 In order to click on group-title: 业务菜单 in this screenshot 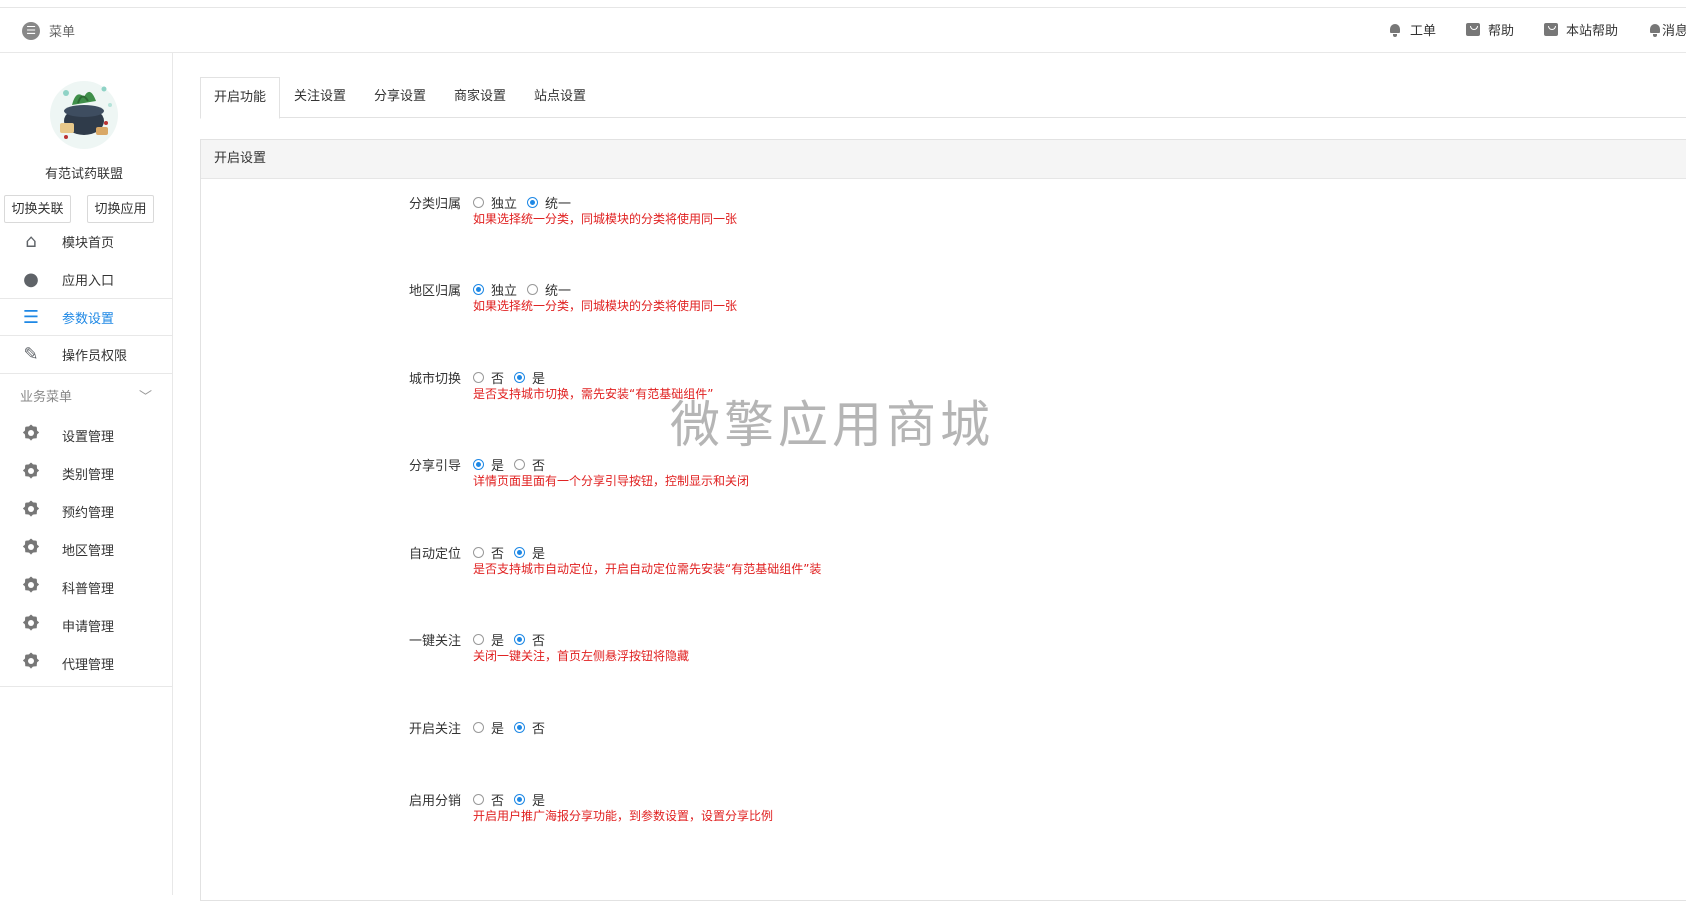, I will do `click(46, 397)`.